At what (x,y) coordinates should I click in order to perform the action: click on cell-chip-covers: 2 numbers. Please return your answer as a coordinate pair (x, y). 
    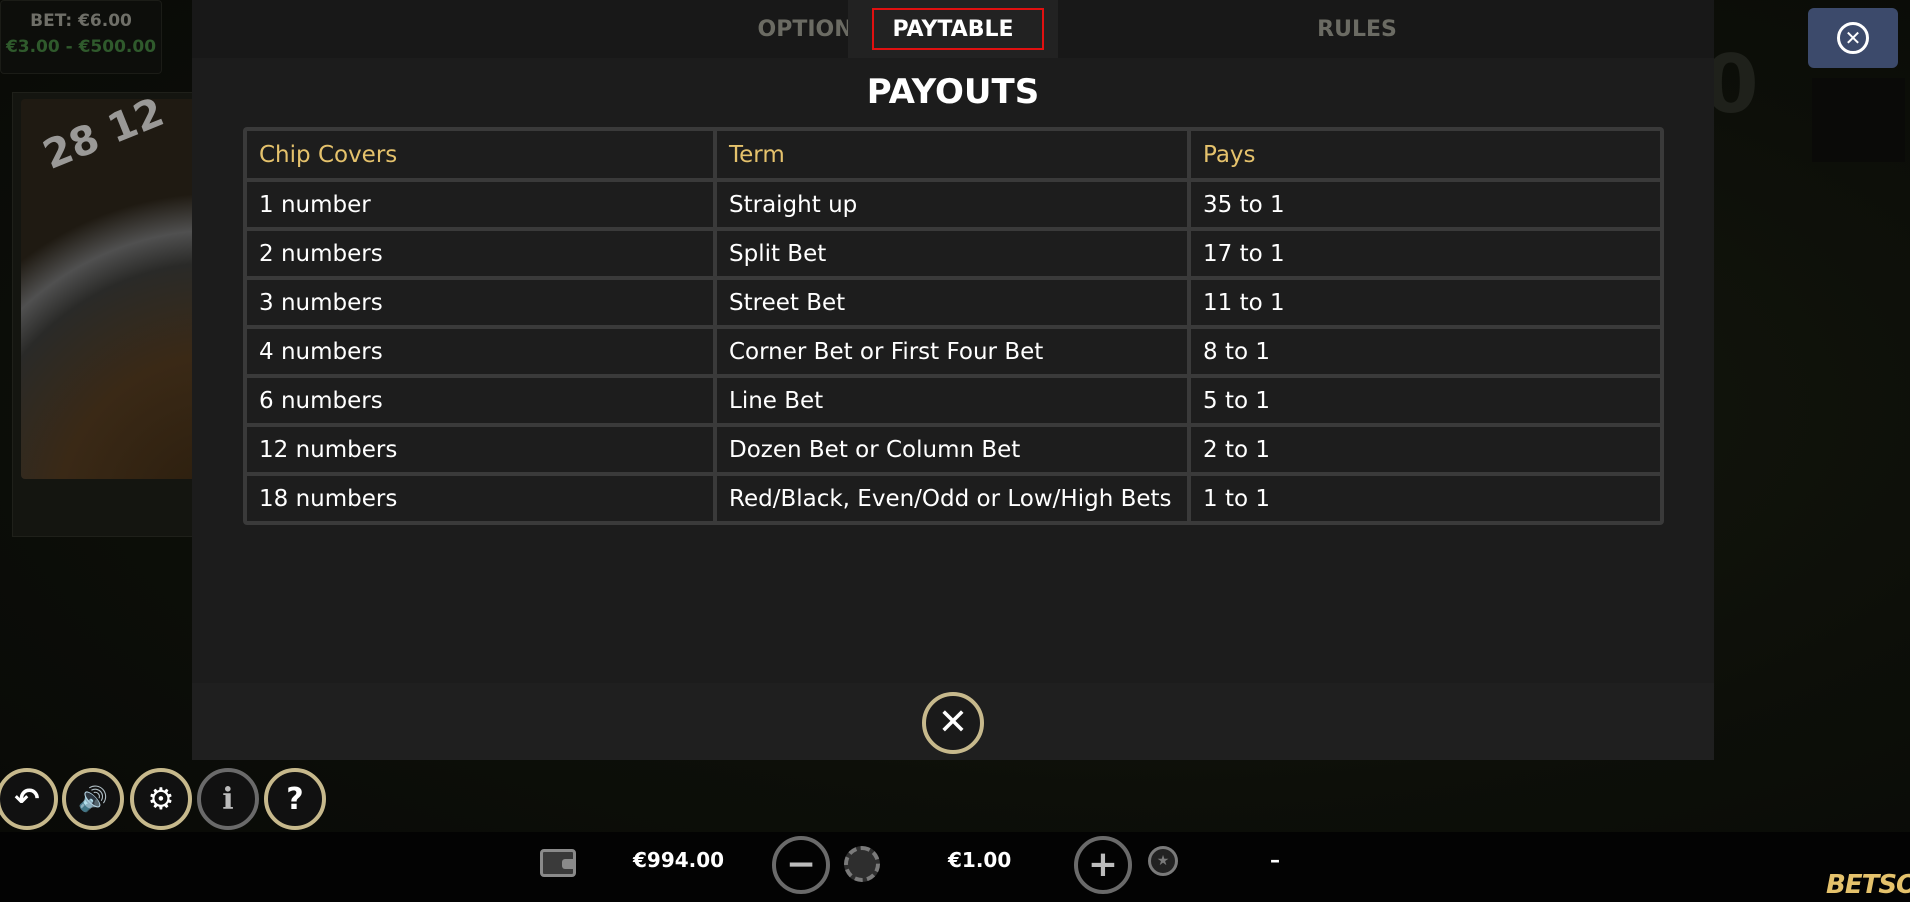
    Looking at the image, I should click on (480, 253).